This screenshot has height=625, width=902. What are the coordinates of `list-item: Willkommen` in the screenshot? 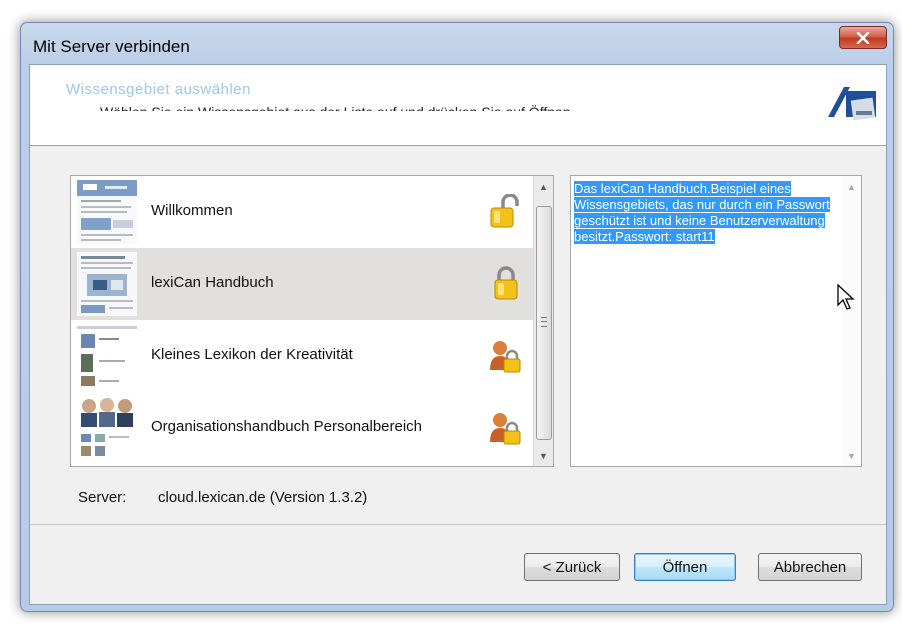 It's located at (302, 212).